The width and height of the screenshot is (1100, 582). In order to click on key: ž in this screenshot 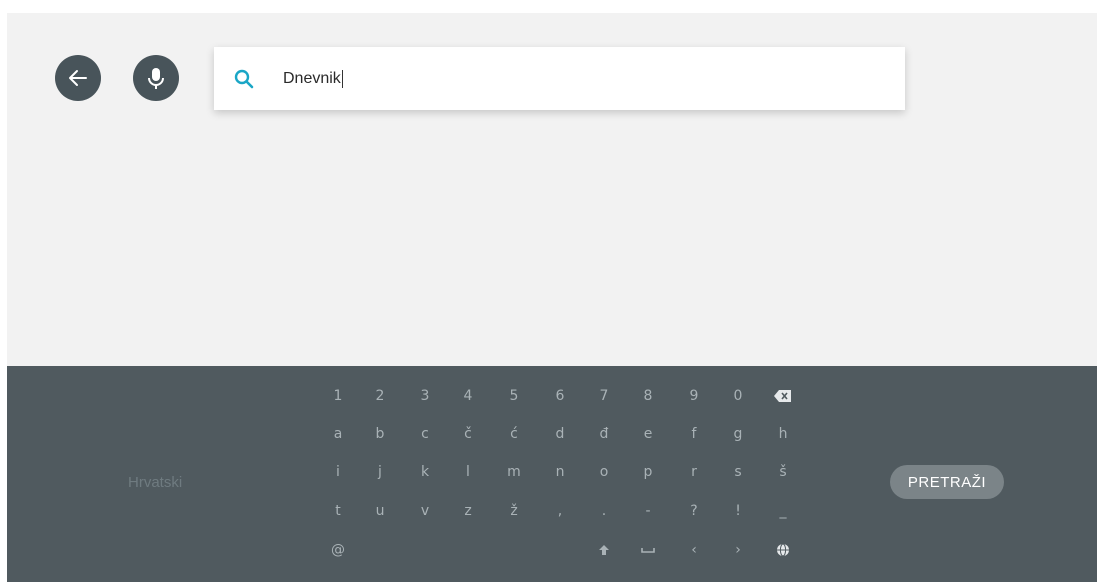, I will do `click(514, 511)`.